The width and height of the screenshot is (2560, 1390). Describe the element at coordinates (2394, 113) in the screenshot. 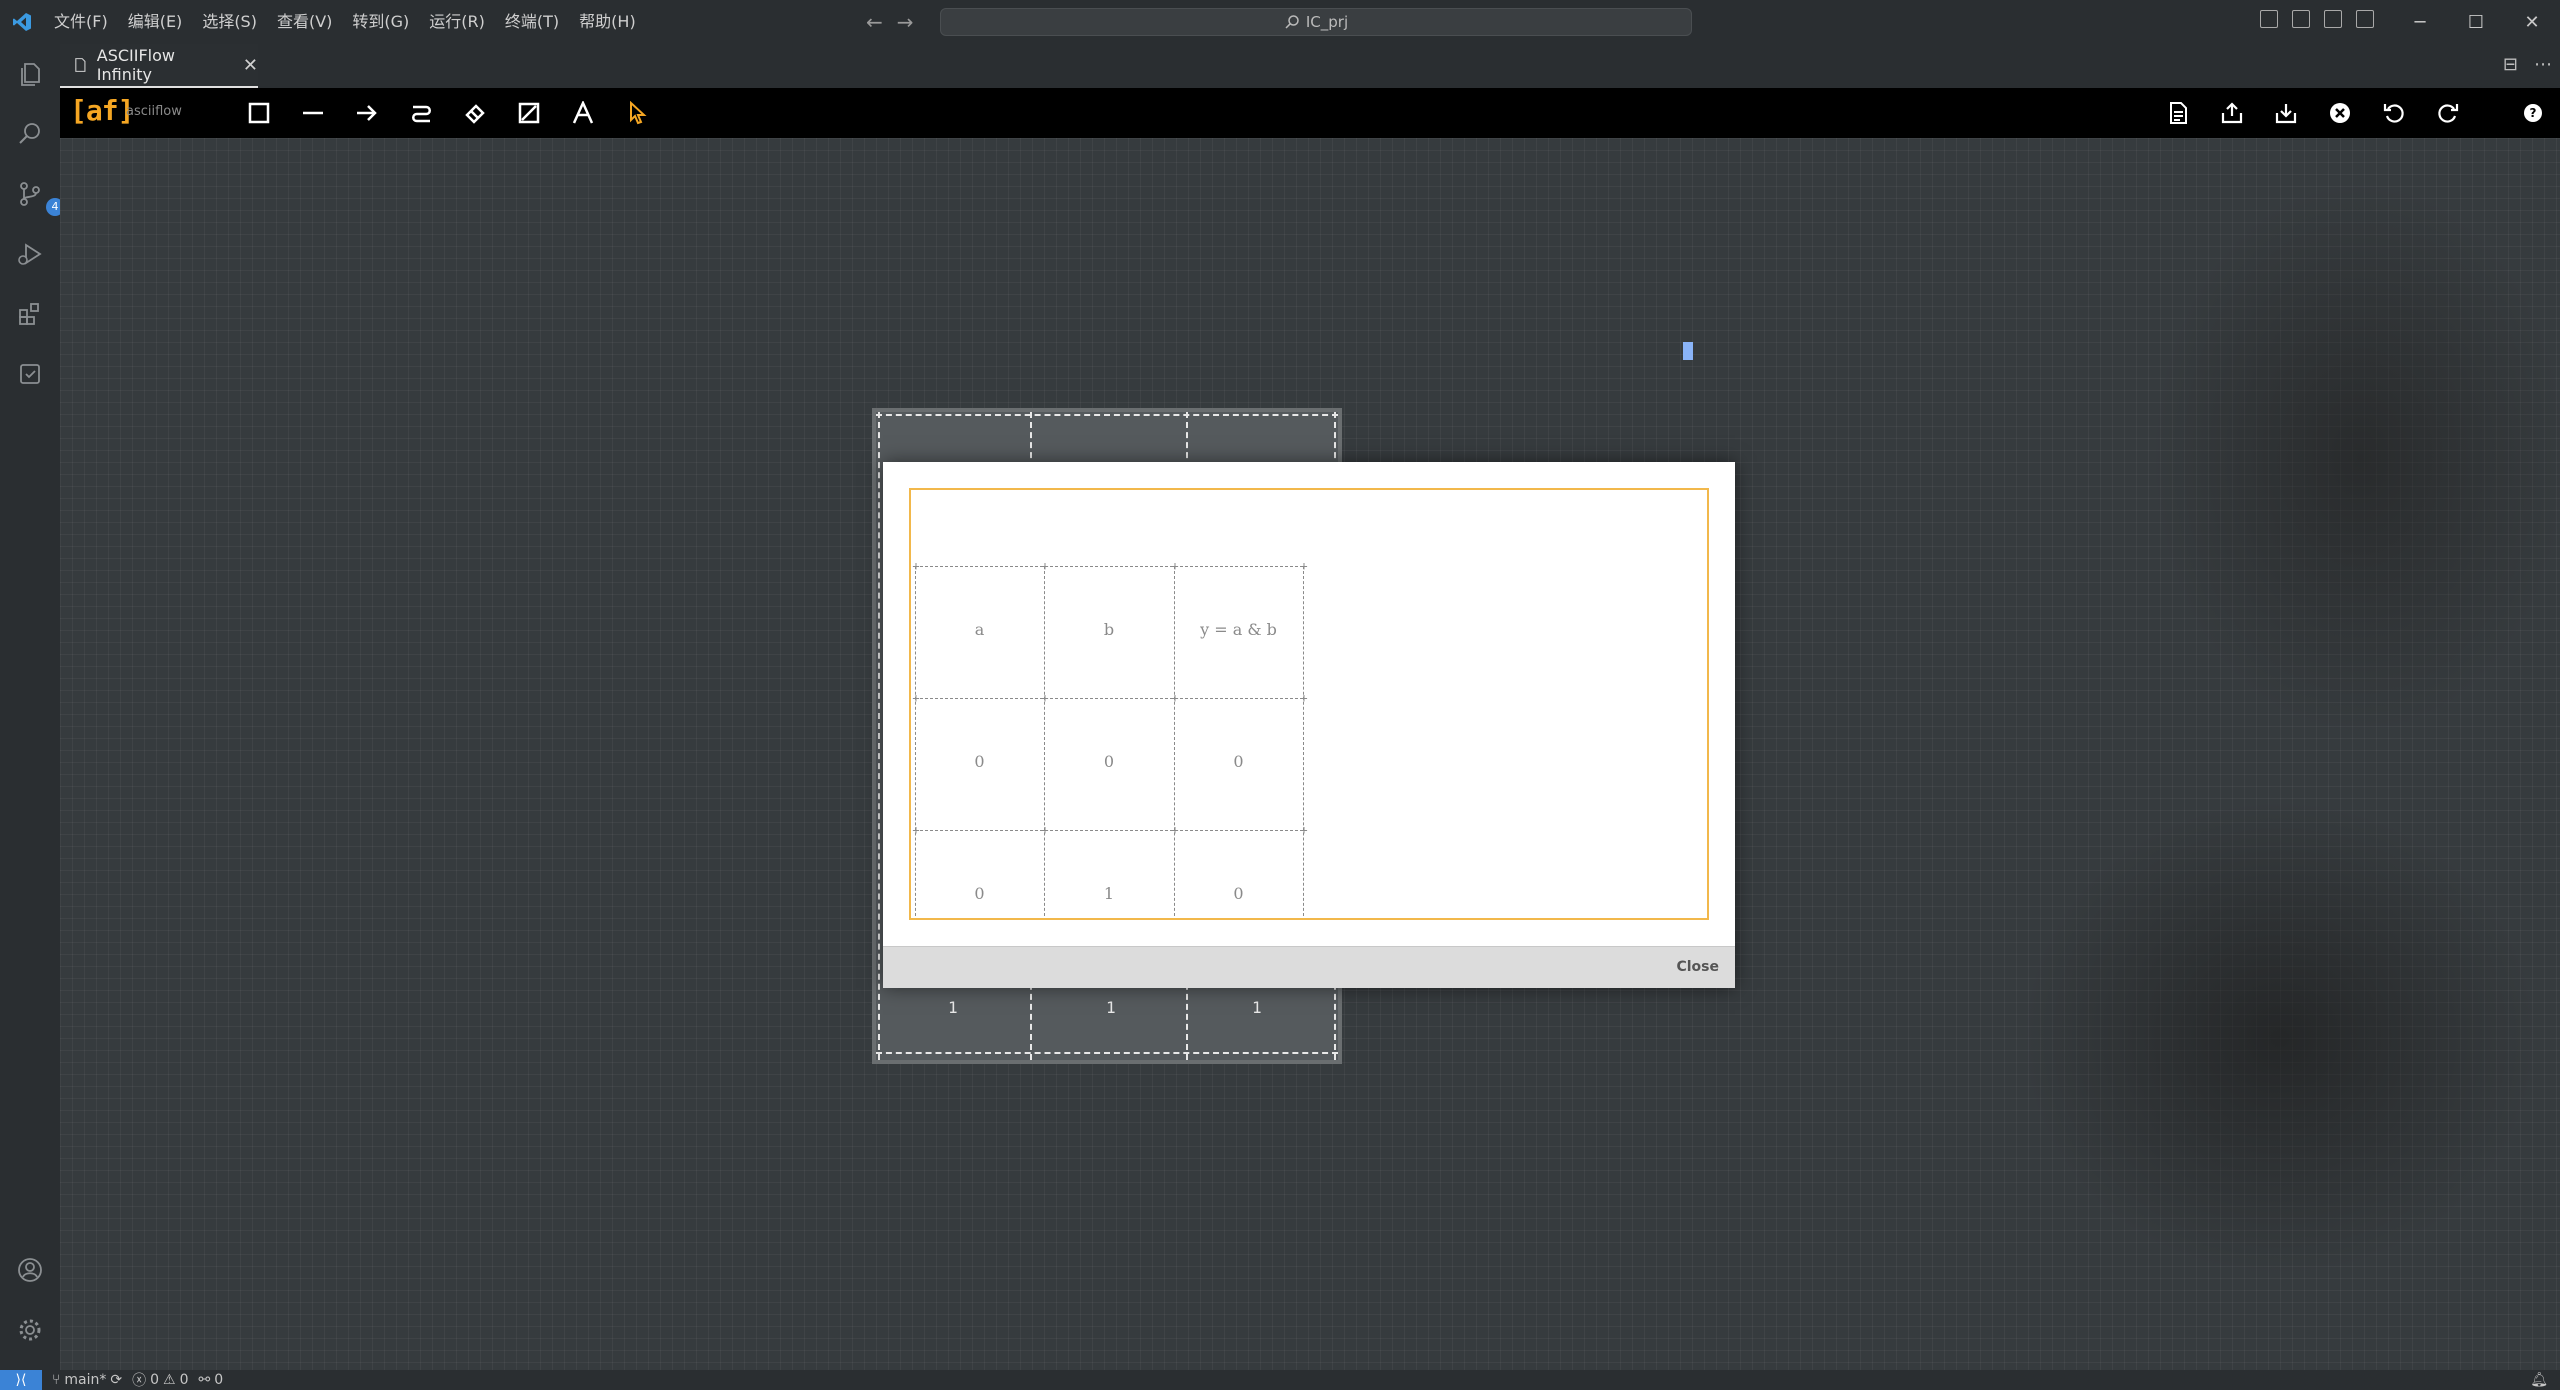

I see `undo-icon` at that location.